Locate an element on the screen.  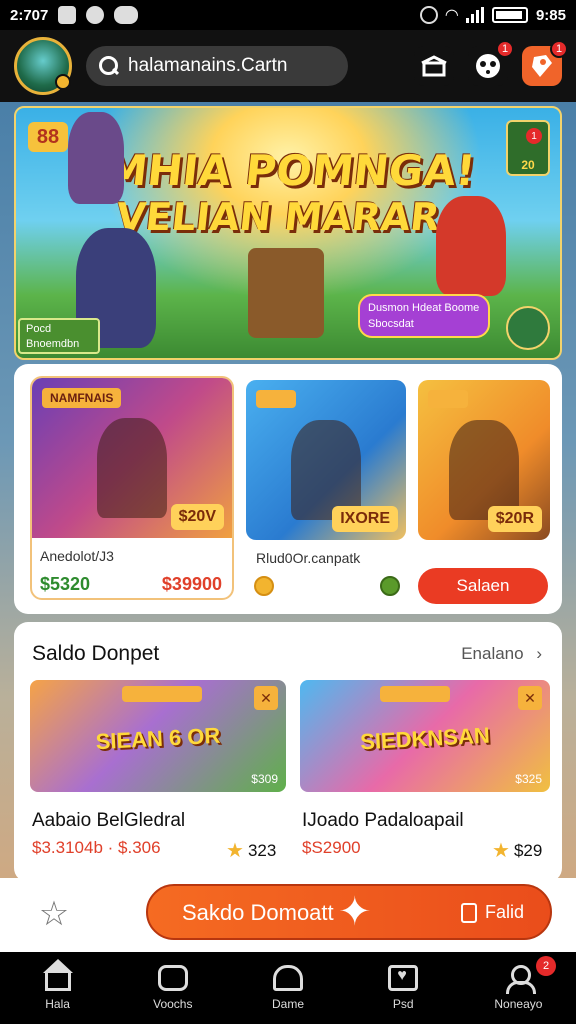
gift-button is located at coordinates (434, 66).